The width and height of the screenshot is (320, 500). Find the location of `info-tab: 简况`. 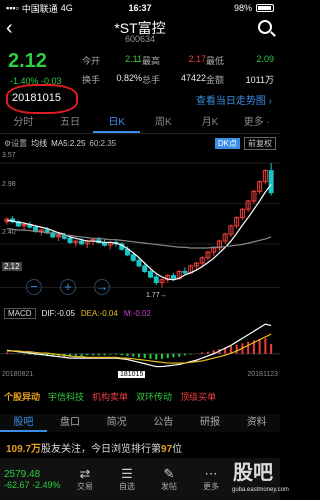

info-tab: 简况 is located at coordinates (116, 423).